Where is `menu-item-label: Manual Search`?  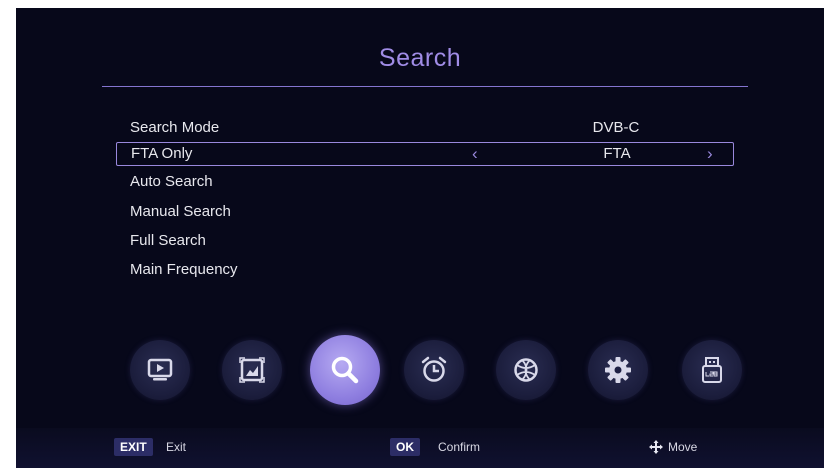
menu-item-label: Manual Search is located at coordinates (180, 211).